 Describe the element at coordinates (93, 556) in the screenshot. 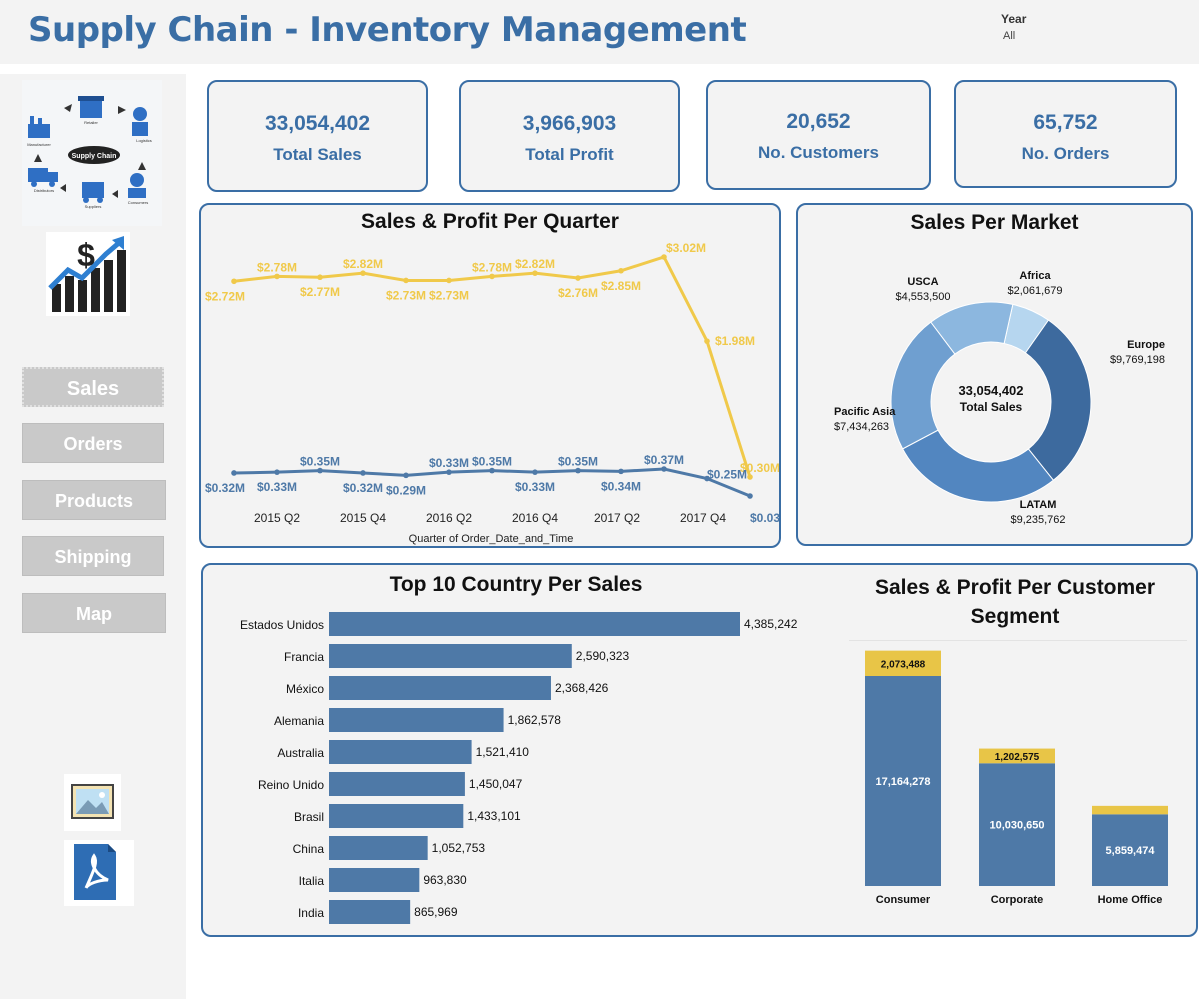

I see `nav-shipping-button: Shipping` at that location.